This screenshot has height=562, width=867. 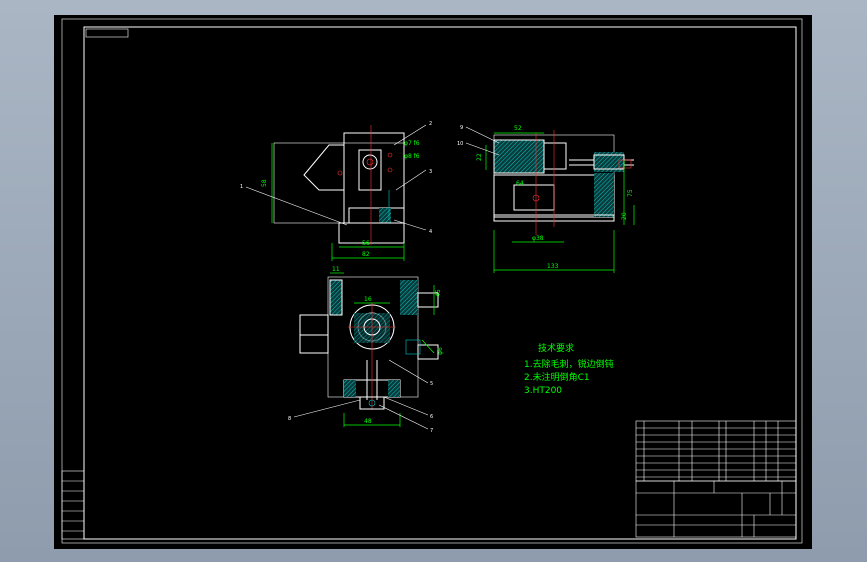 I want to click on tech-notes-line2: 2.未注明倒角C1, so click(x=557, y=377).